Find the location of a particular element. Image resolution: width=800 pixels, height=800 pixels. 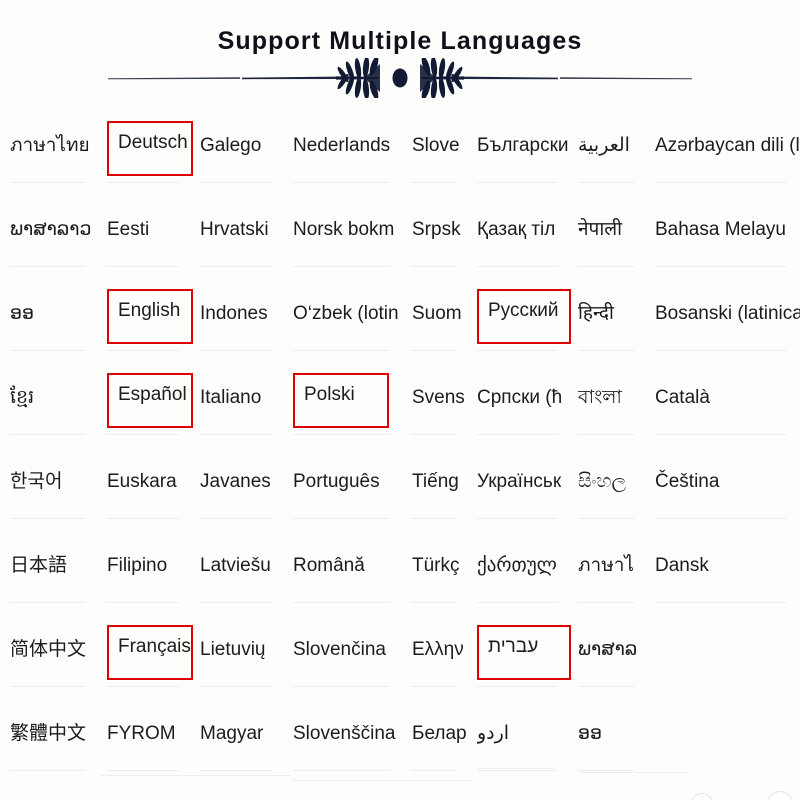

language-label: اردو is located at coordinates (493, 733).